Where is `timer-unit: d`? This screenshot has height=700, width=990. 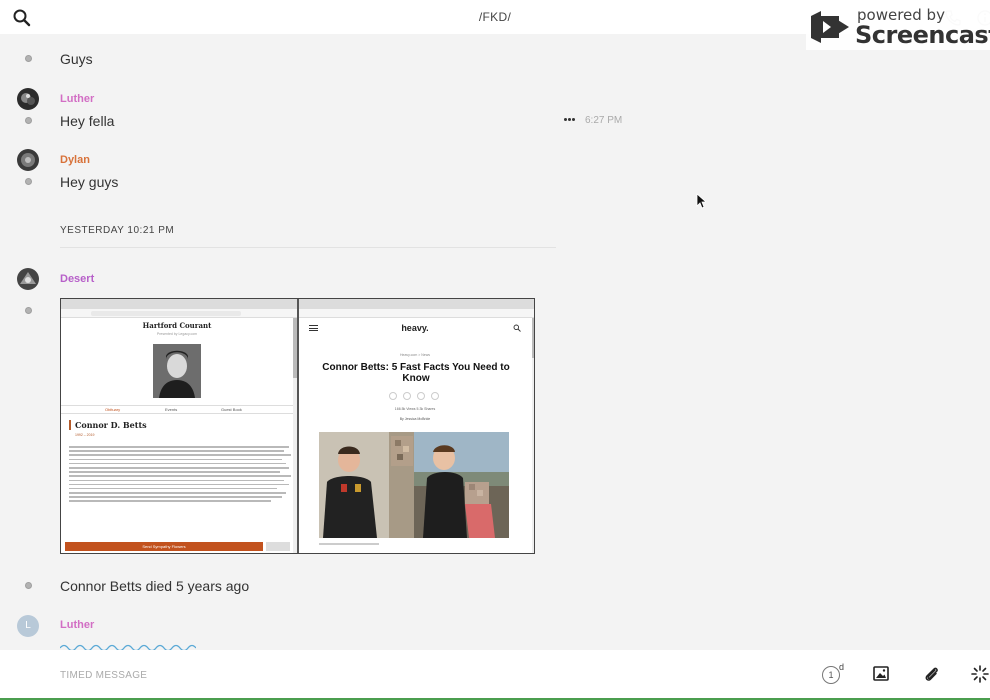
timer-unit: d is located at coordinates (842, 667).